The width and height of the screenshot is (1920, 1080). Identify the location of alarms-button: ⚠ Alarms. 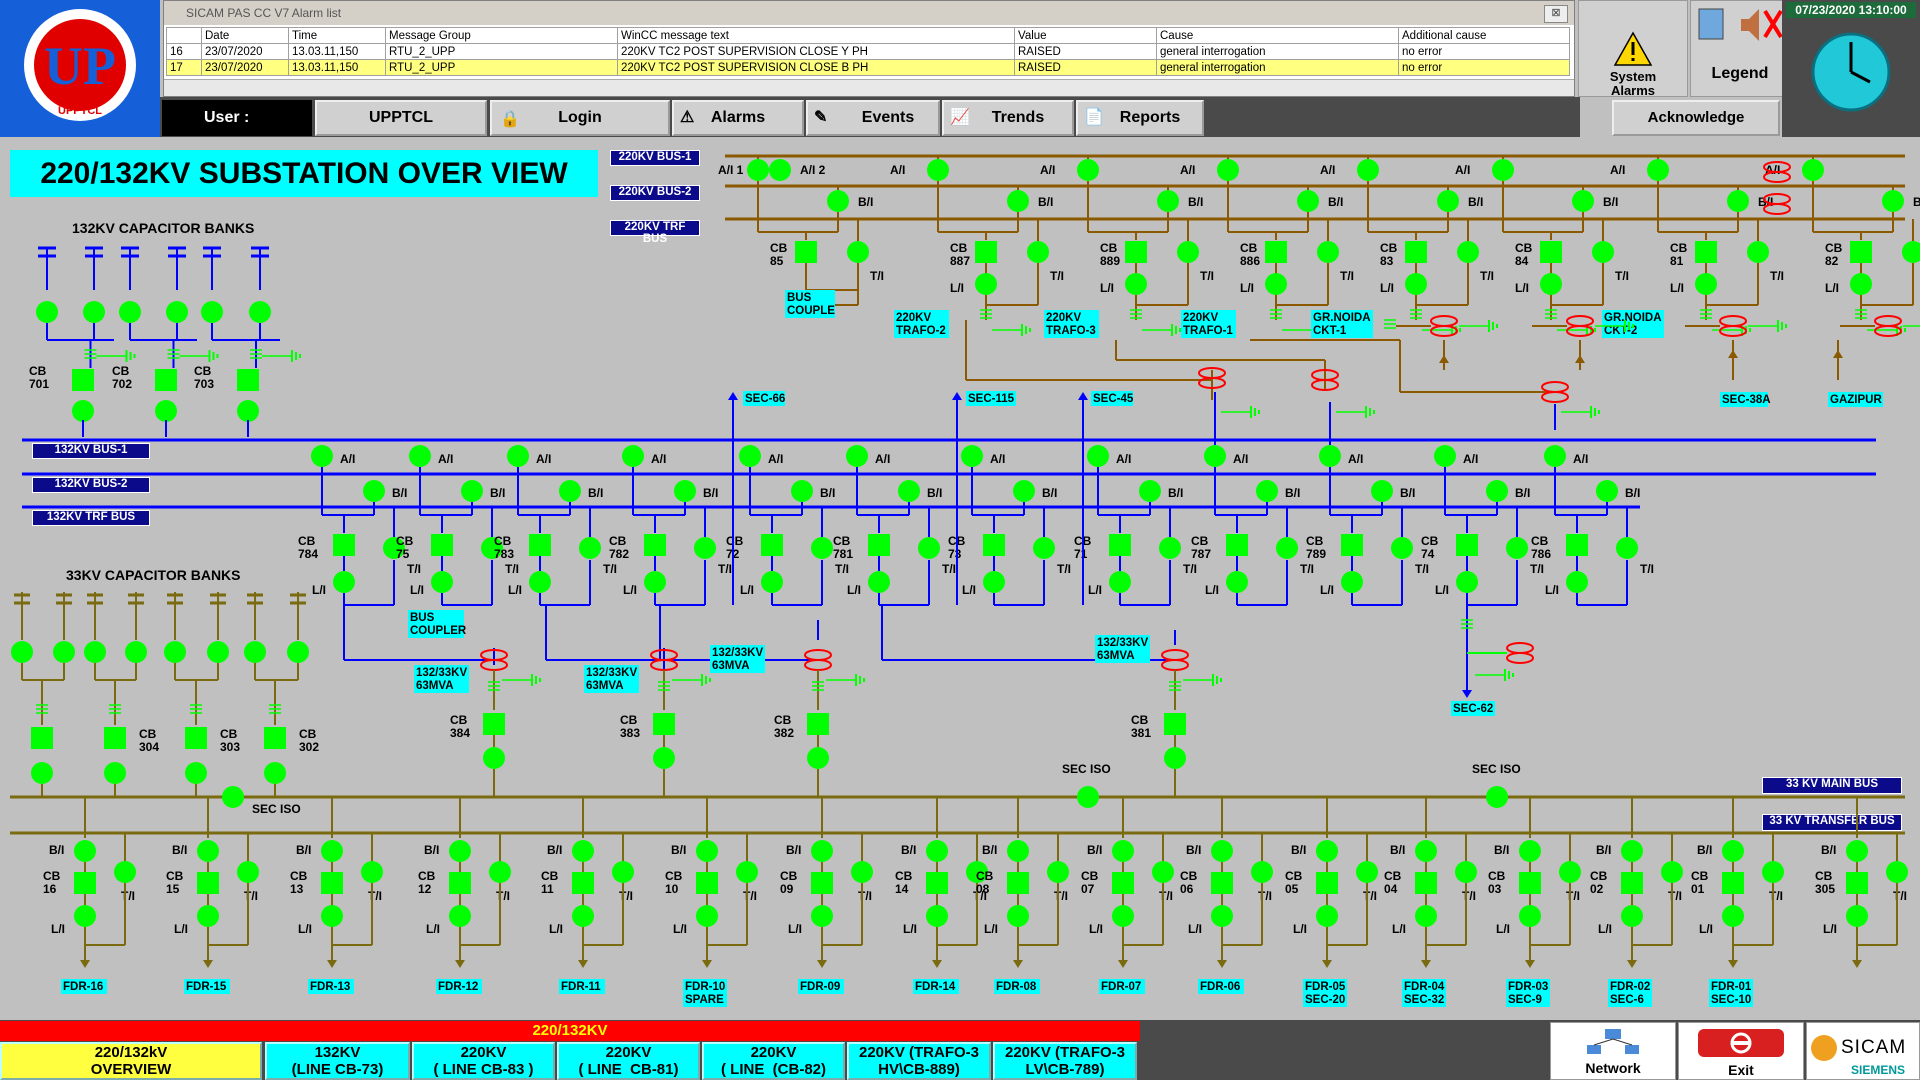
(738, 118).